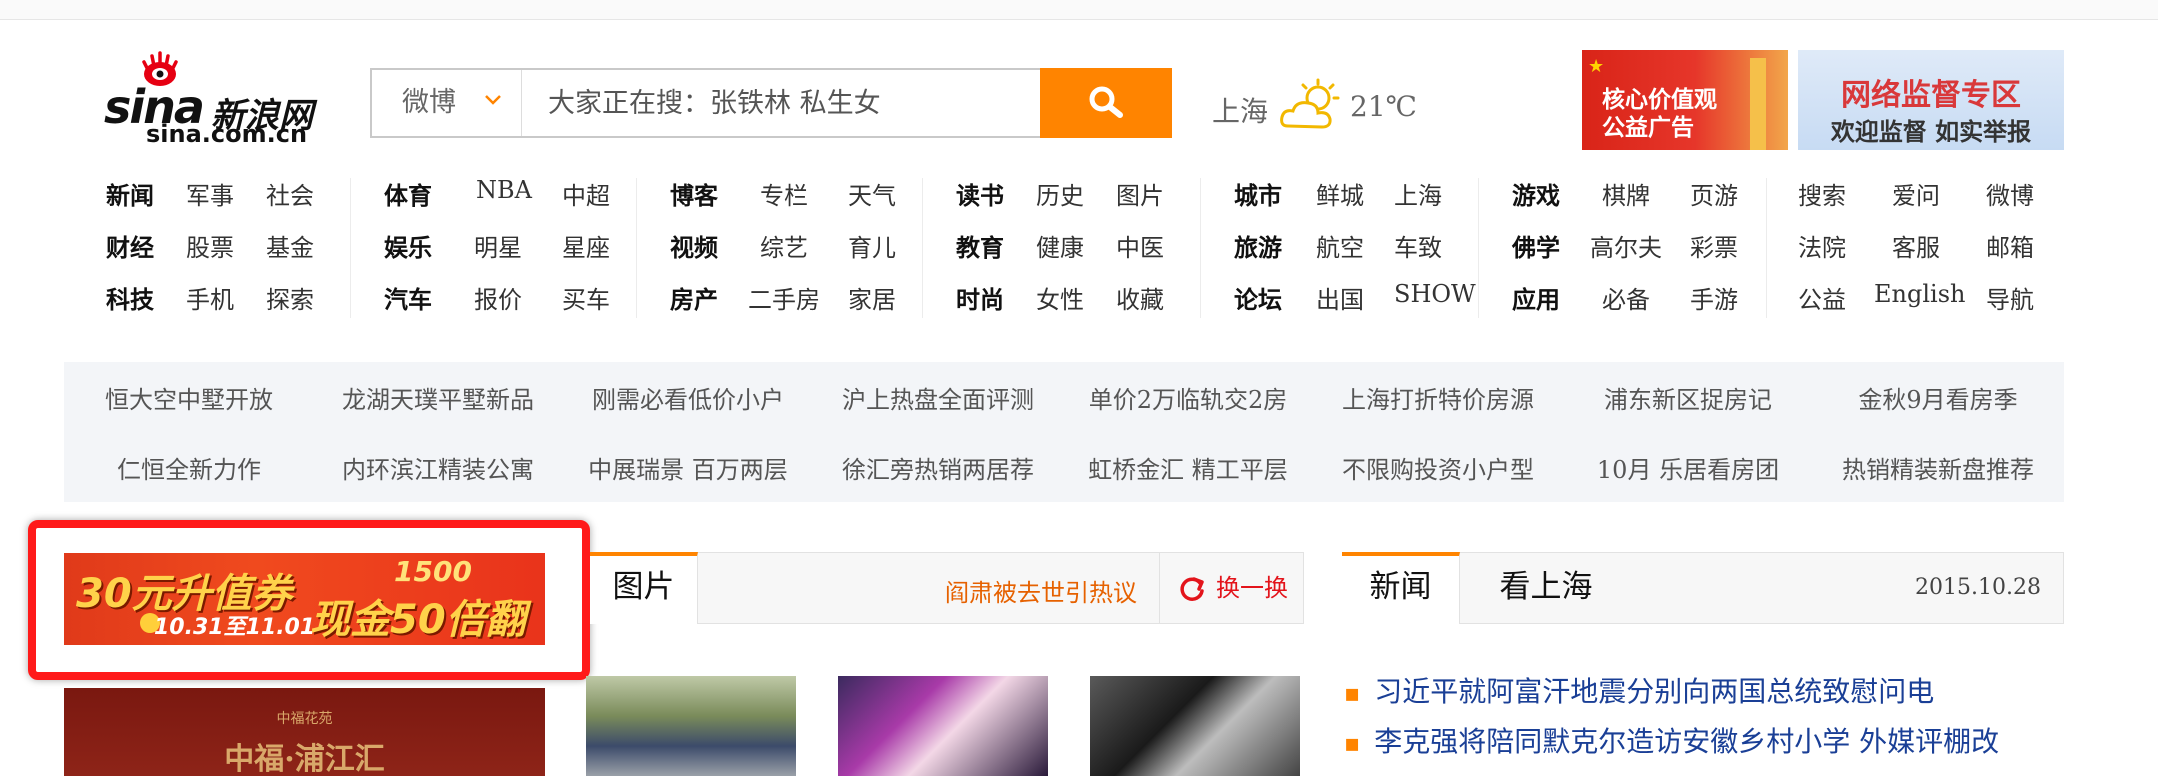  What do you see at coordinates (1106, 103) in the screenshot?
I see `search-button` at bounding box center [1106, 103].